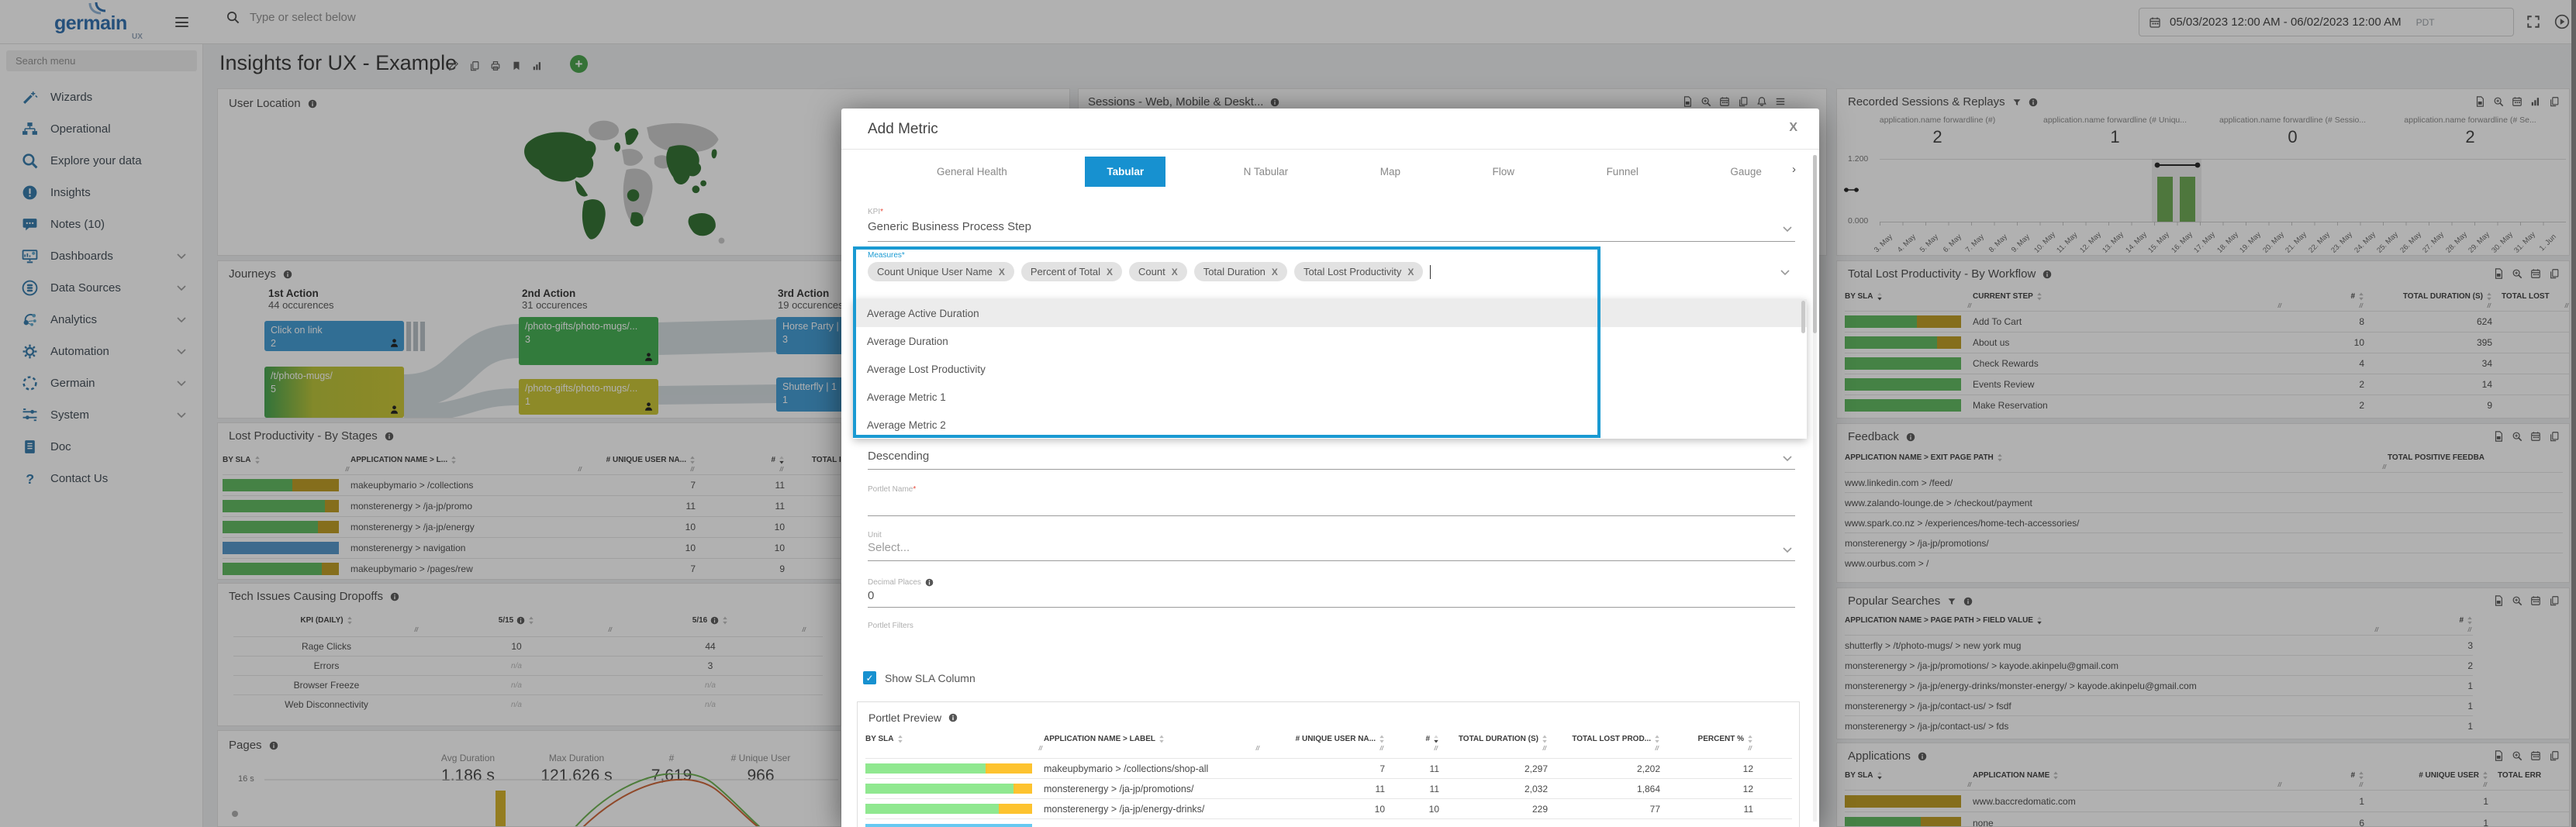 This screenshot has width=2576, height=827. I want to click on unit-label: Unit, so click(875, 535).